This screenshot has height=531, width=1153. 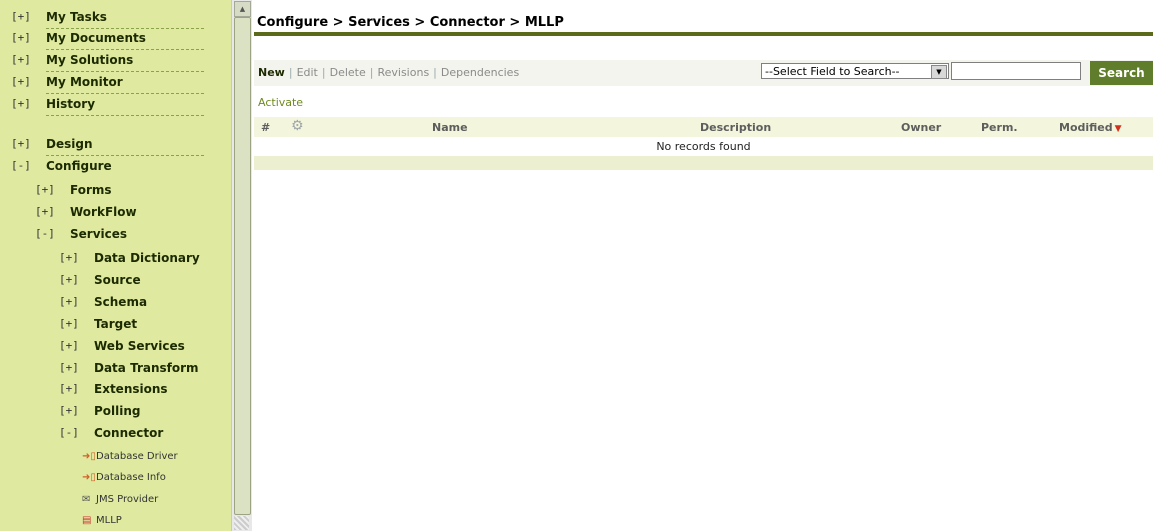 I want to click on nav-forms: [+] Forms, so click(x=115, y=192).